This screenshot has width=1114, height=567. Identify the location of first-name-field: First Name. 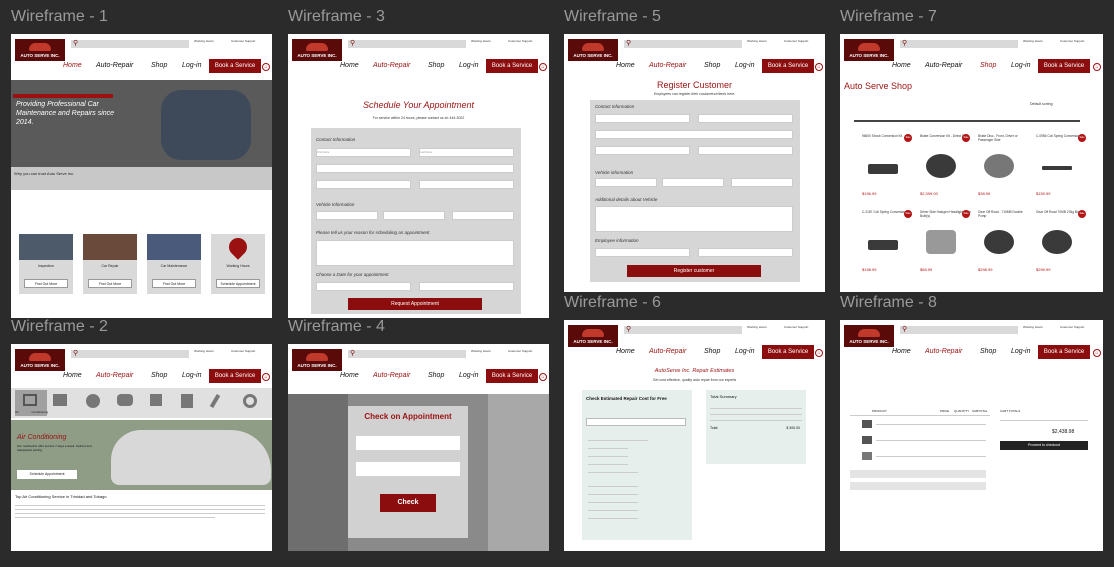
(363, 152).